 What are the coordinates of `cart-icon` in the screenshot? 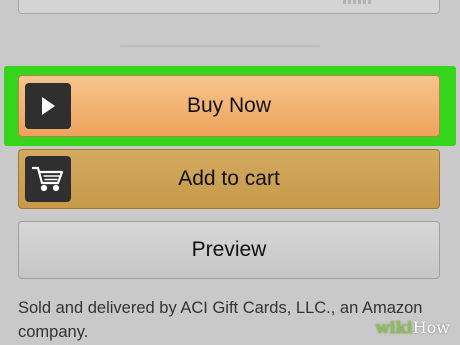 It's located at (48, 179).